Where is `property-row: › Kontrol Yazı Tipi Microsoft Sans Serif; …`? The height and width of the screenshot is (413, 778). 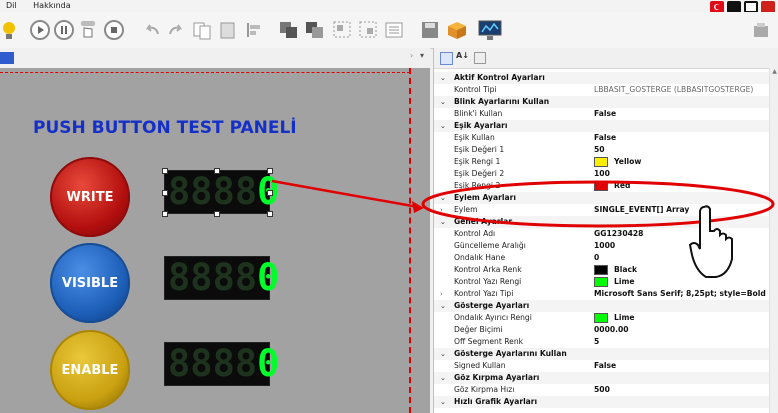 property-row: › Kontrol Yazı Tipi Microsoft Sans Serif; … is located at coordinates (602, 294).